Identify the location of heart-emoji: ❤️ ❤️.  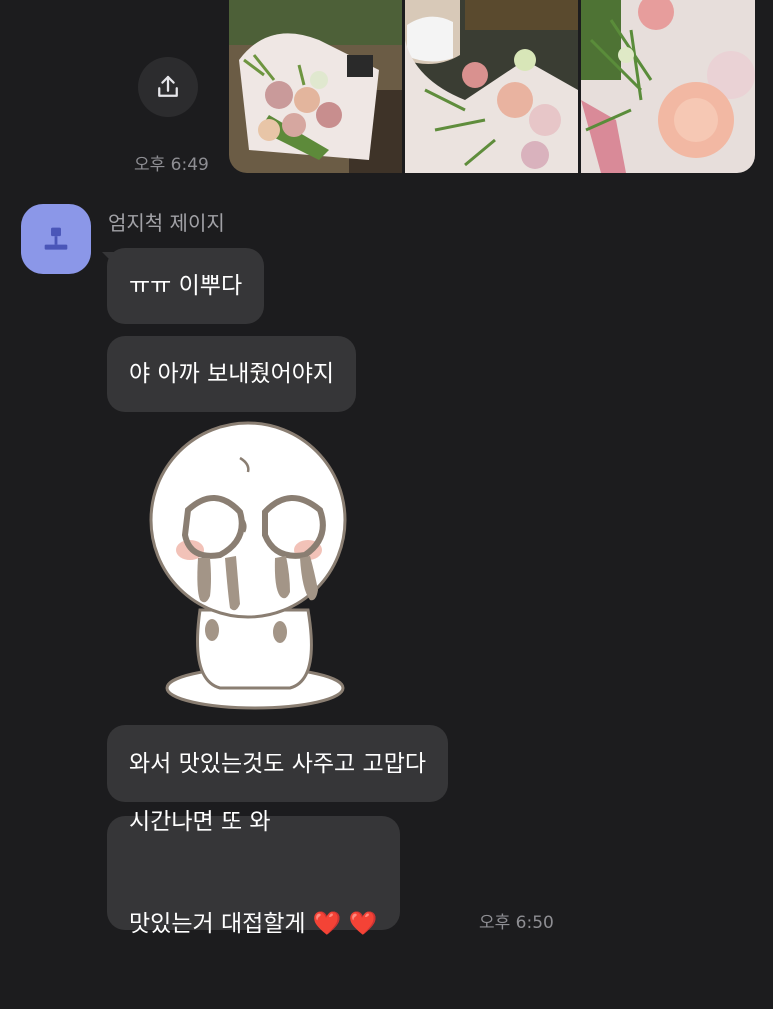
(345, 924).